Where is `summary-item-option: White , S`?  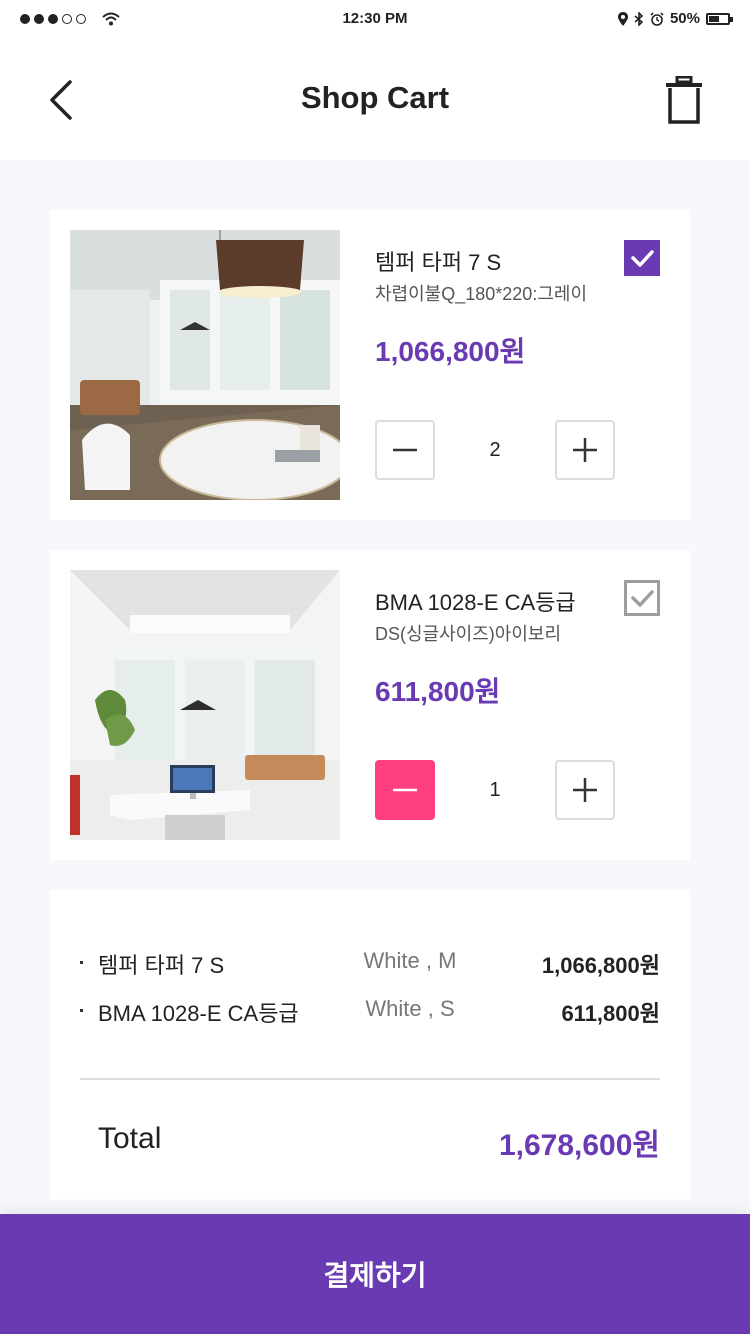 summary-item-option: White , S is located at coordinates (410, 1008).